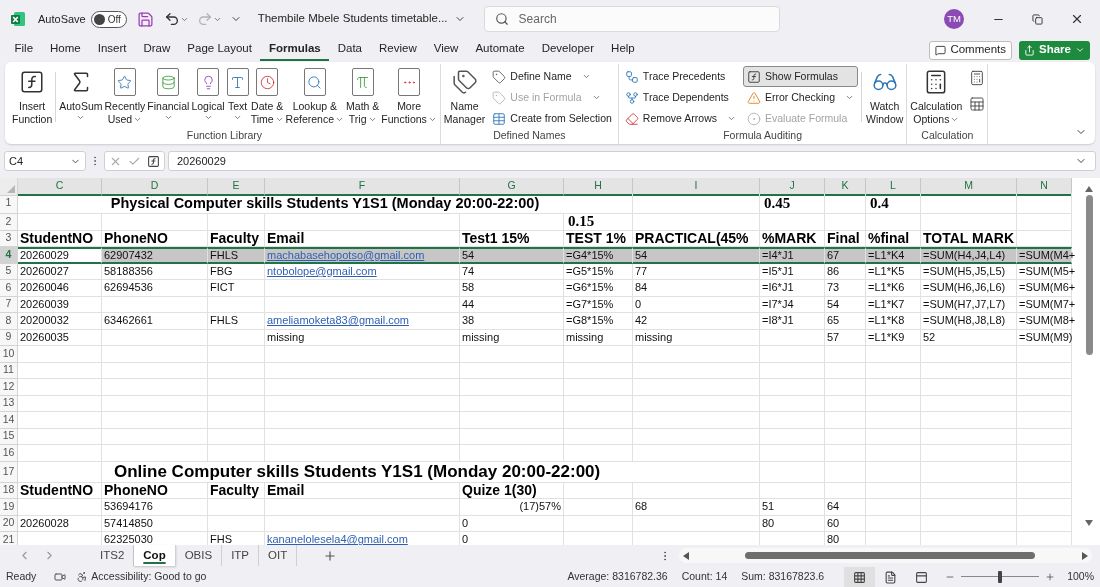  Describe the element at coordinates (617, 577) in the screenshot. I see `status-stat: Average: 8316782.36` at that location.